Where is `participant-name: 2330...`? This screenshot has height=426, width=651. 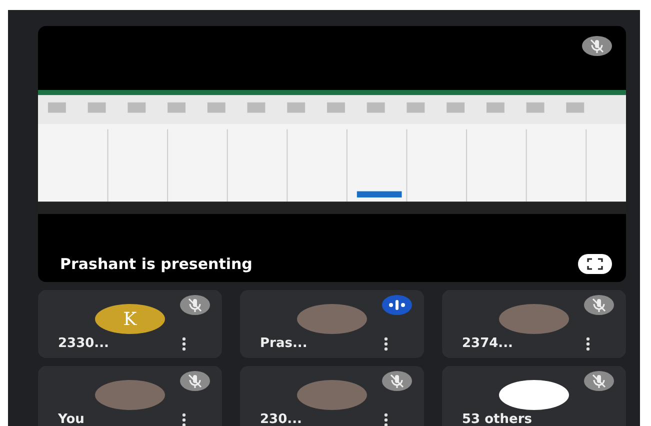 participant-name: 2330... is located at coordinates (83, 343).